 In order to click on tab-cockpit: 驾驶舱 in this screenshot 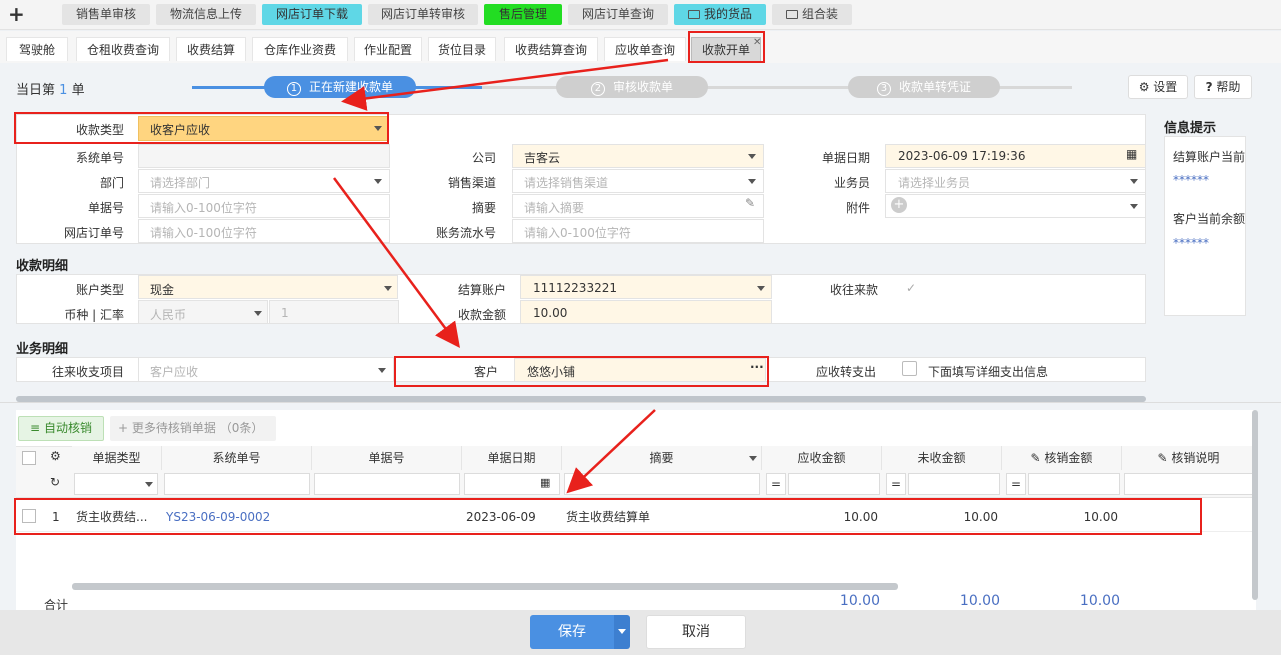, I will do `click(37, 49)`.